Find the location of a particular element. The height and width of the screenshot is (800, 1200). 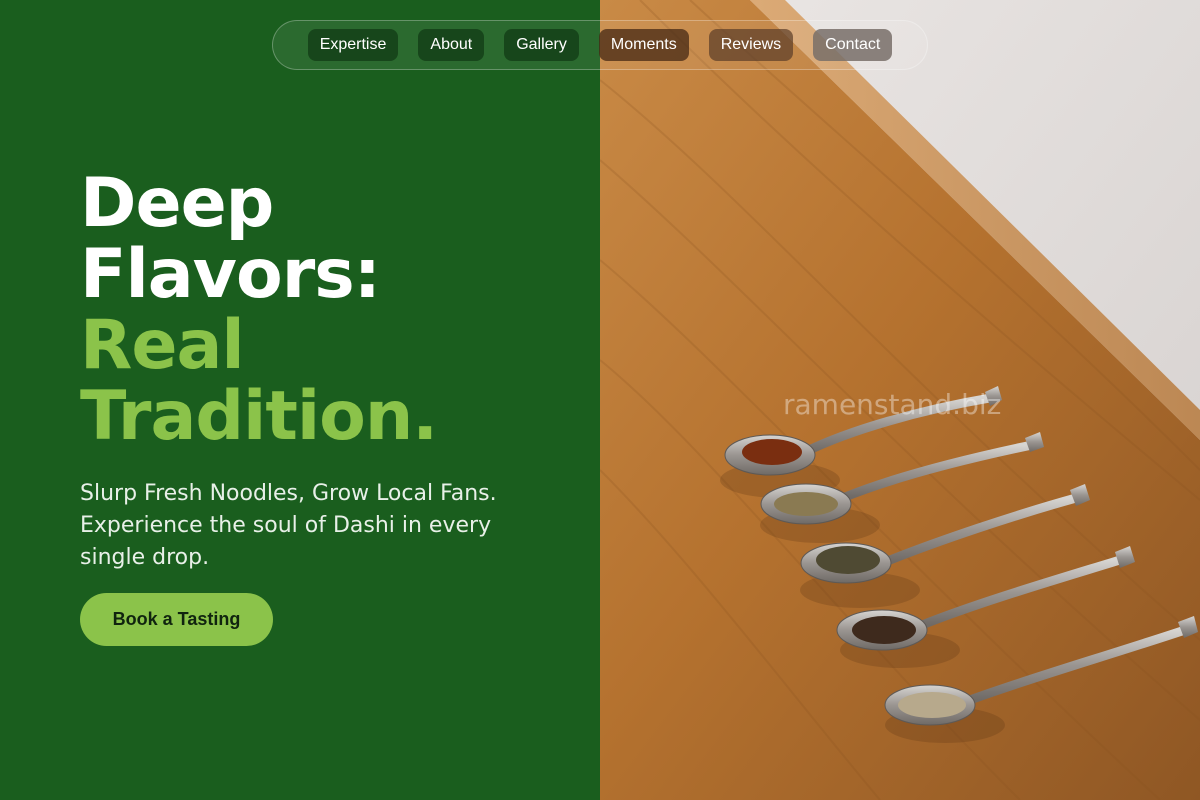

nav-item-gallery: Gallery is located at coordinates (541, 45).